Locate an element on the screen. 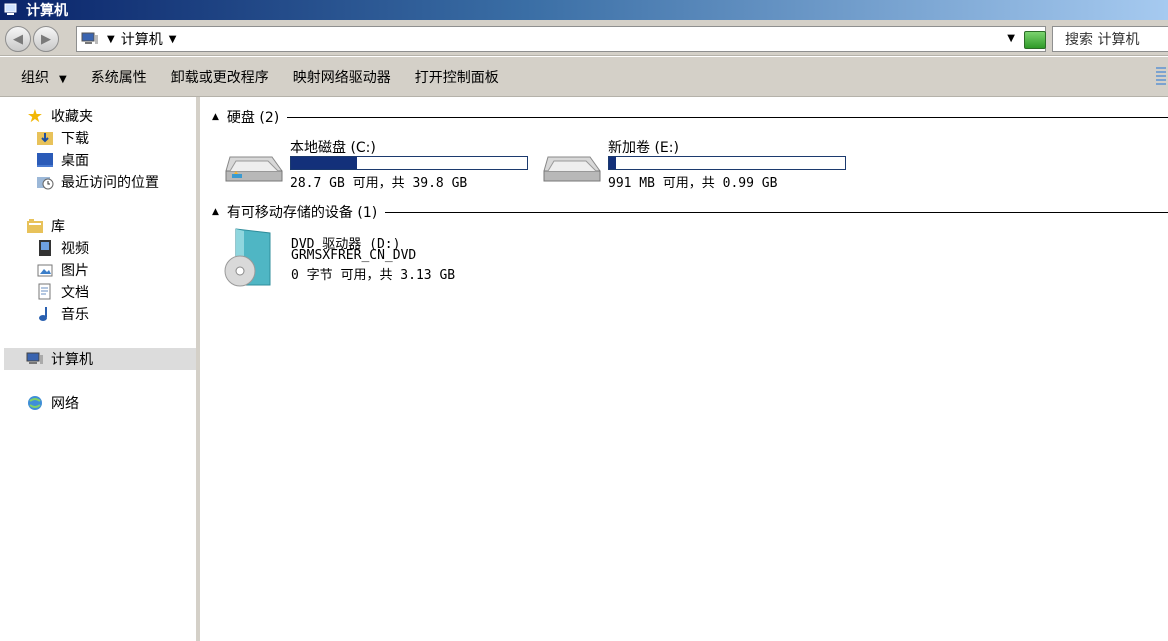  nav-network: 网络 is located at coordinates (52, 403).